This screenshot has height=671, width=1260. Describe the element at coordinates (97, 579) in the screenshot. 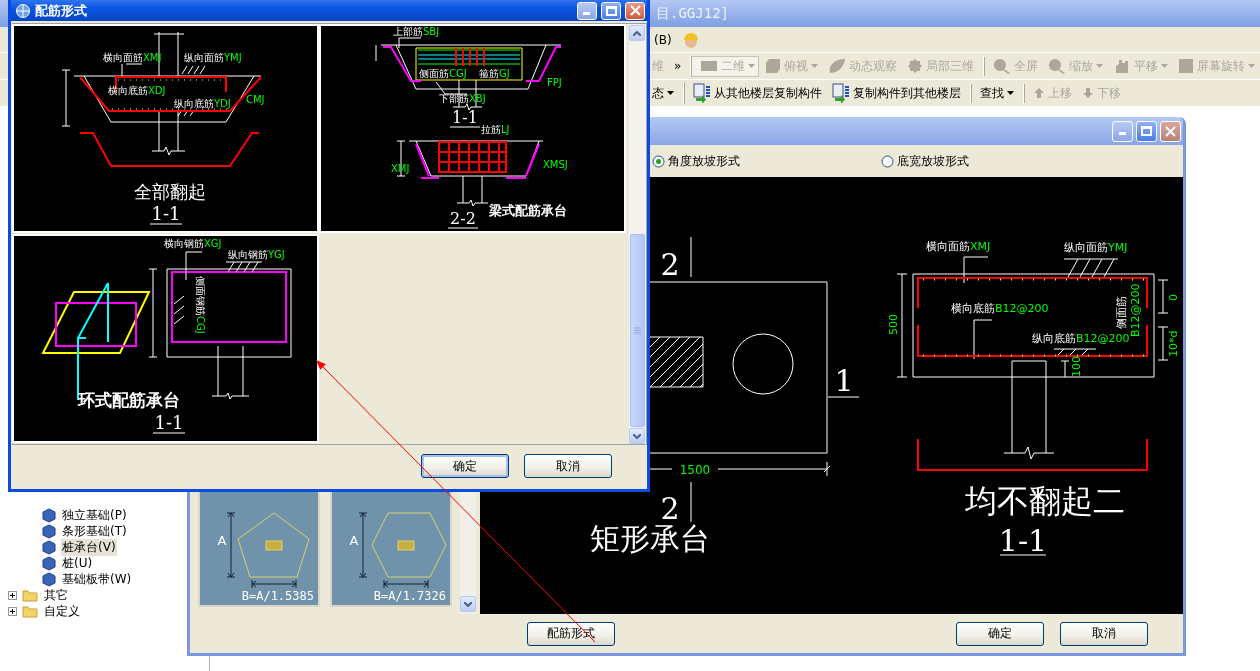

I see `tree-item: 基础板带(W)` at that location.